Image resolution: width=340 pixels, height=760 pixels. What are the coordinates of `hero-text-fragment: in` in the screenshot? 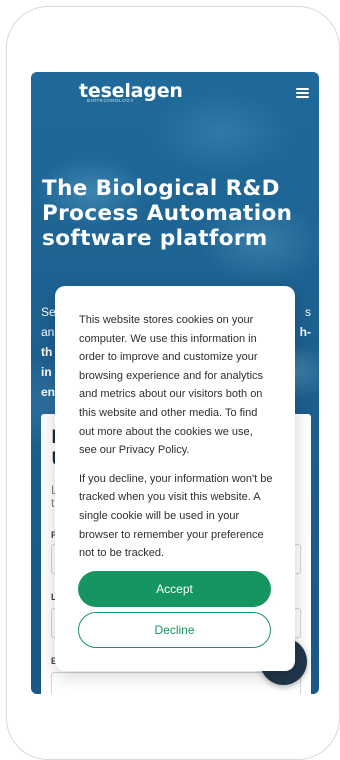 It's located at (46, 372).